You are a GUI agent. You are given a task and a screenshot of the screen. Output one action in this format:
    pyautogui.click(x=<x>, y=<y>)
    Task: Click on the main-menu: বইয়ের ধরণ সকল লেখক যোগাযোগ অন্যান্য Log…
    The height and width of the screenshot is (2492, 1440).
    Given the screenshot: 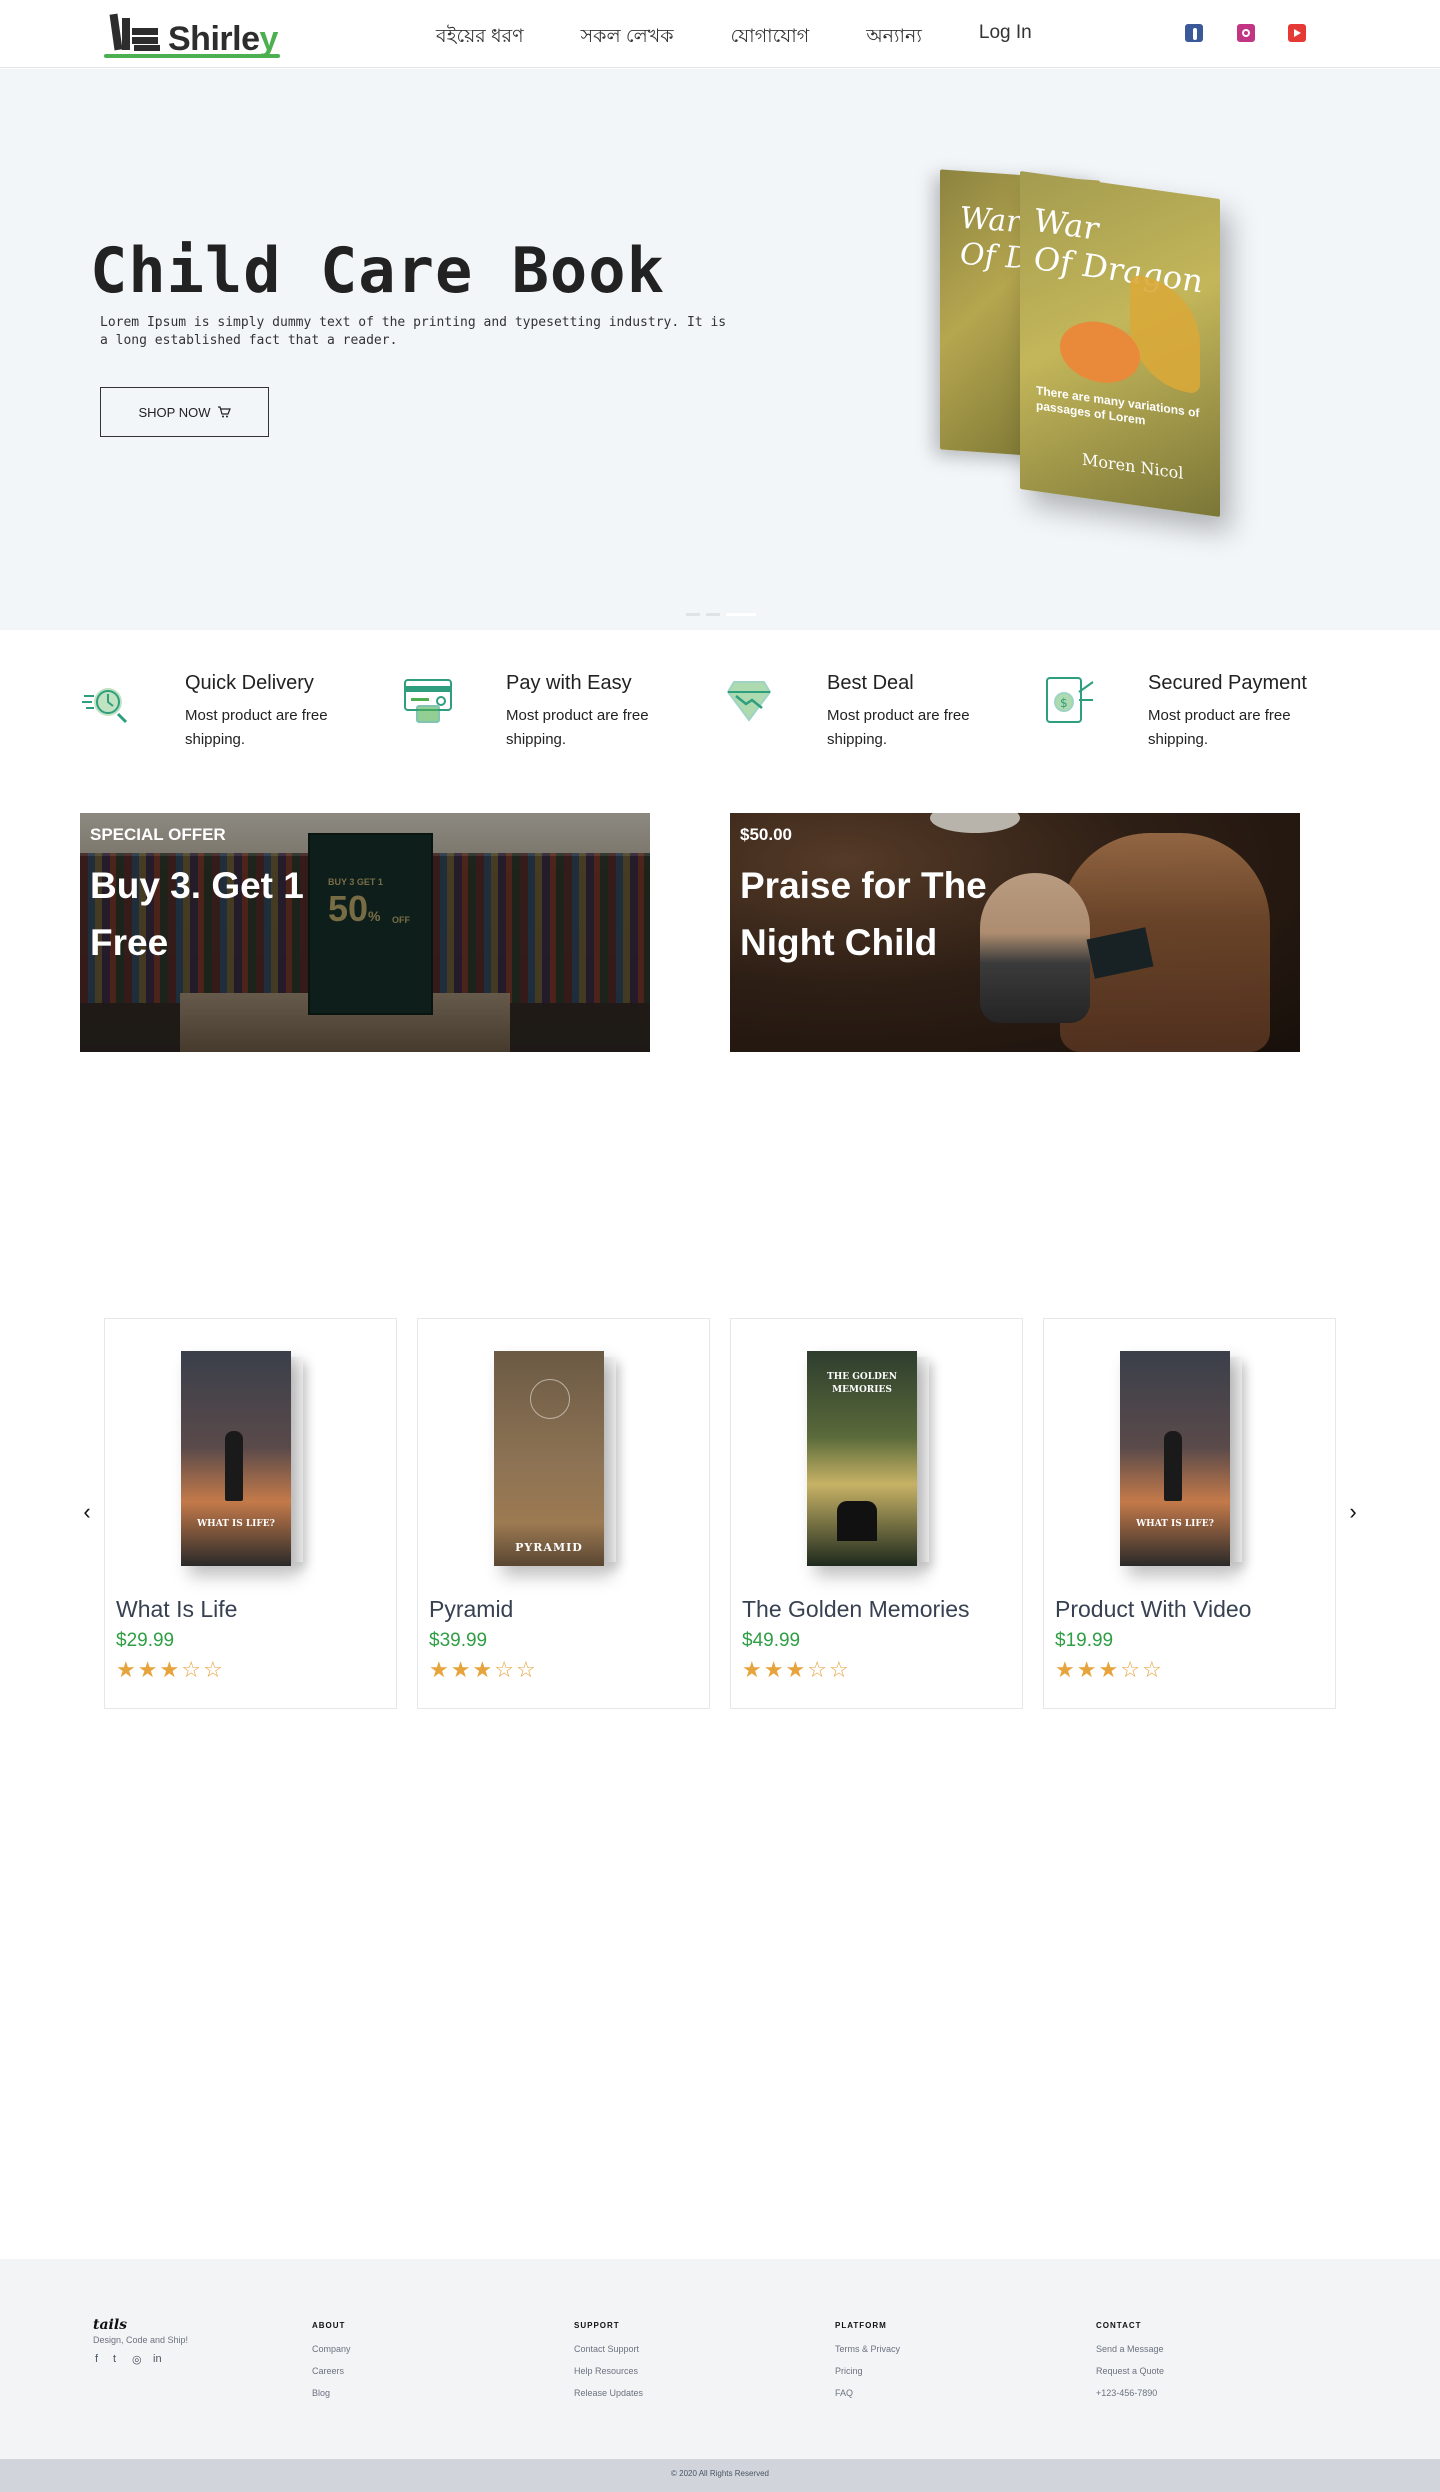 What is the action you would take?
    pyautogui.click(x=762, y=38)
    